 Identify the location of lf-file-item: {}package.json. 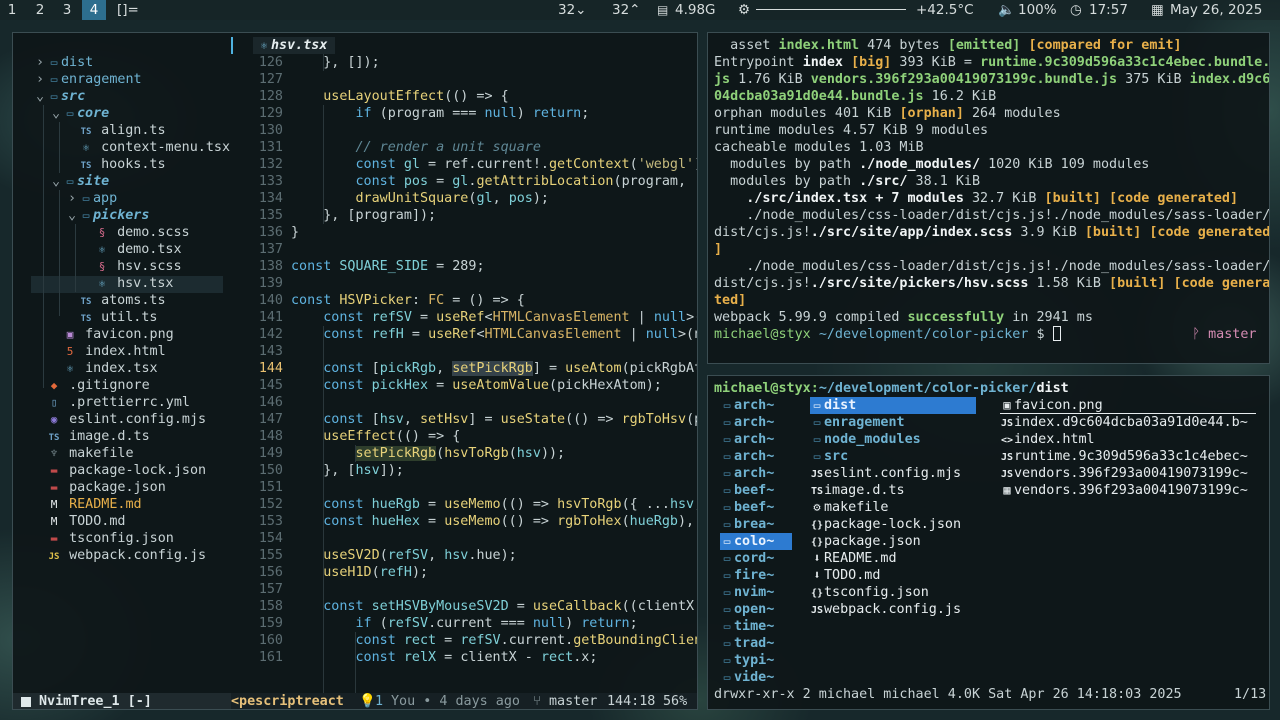
(893, 541).